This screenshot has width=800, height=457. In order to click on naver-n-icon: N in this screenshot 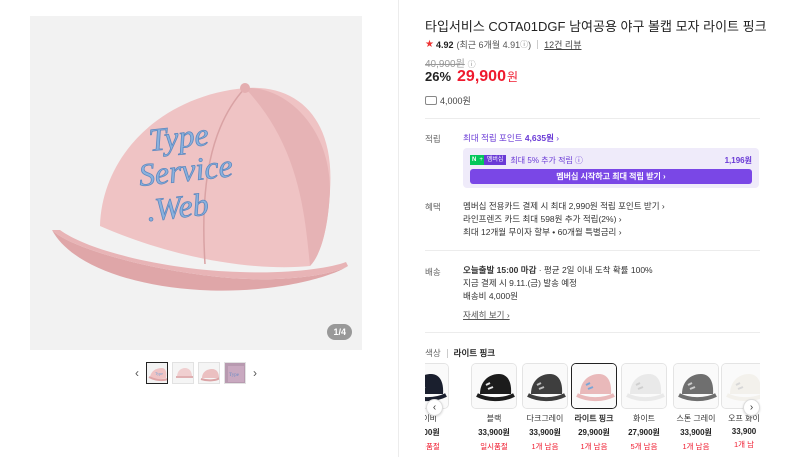, I will do `click(474, 160)`.